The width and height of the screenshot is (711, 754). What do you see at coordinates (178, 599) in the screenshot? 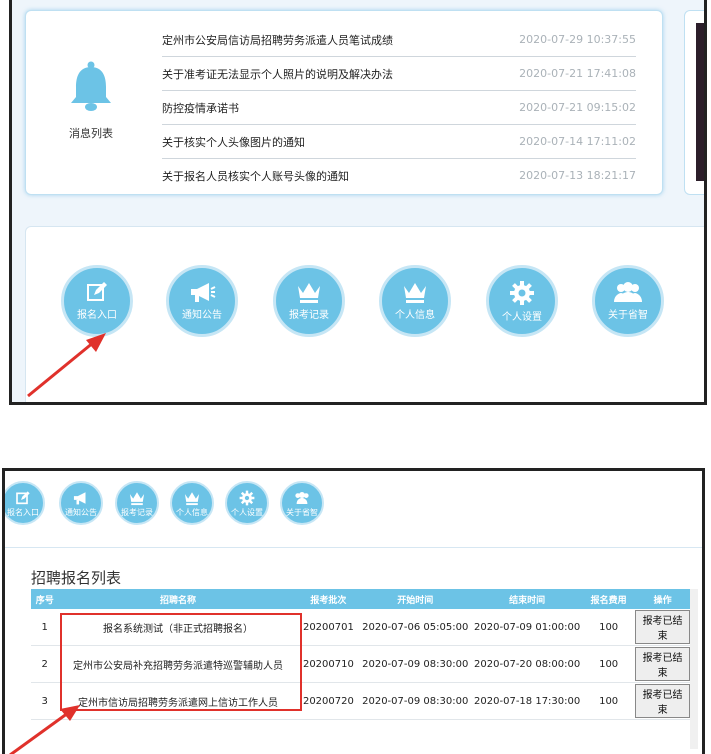
I see `column-header: 招聘名称` at bounding box center [178, 599].